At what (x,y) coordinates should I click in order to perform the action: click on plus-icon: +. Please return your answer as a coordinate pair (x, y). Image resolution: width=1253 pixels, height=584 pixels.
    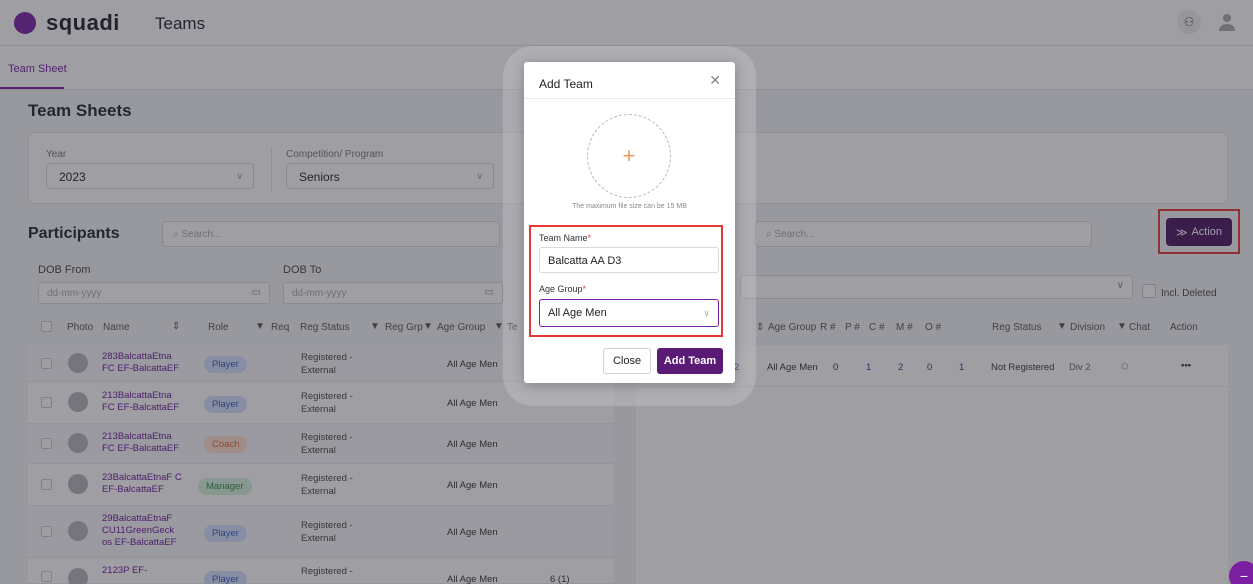
    Looking at the image, I should click on (629, 155).